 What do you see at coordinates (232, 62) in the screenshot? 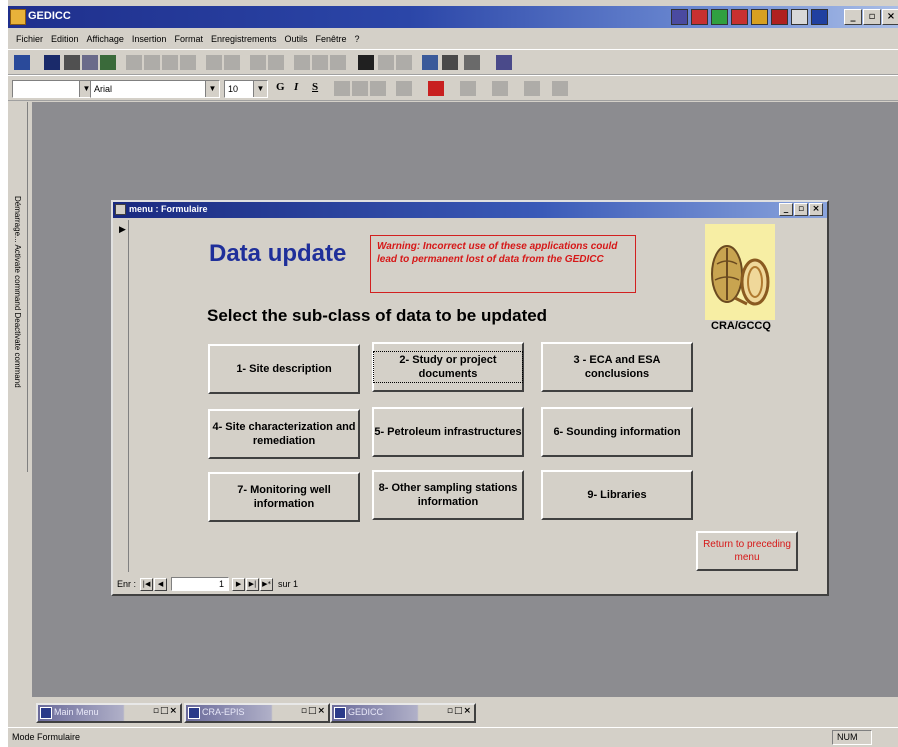
I see `hyperlink-icon` at bounding box center [232, 62].